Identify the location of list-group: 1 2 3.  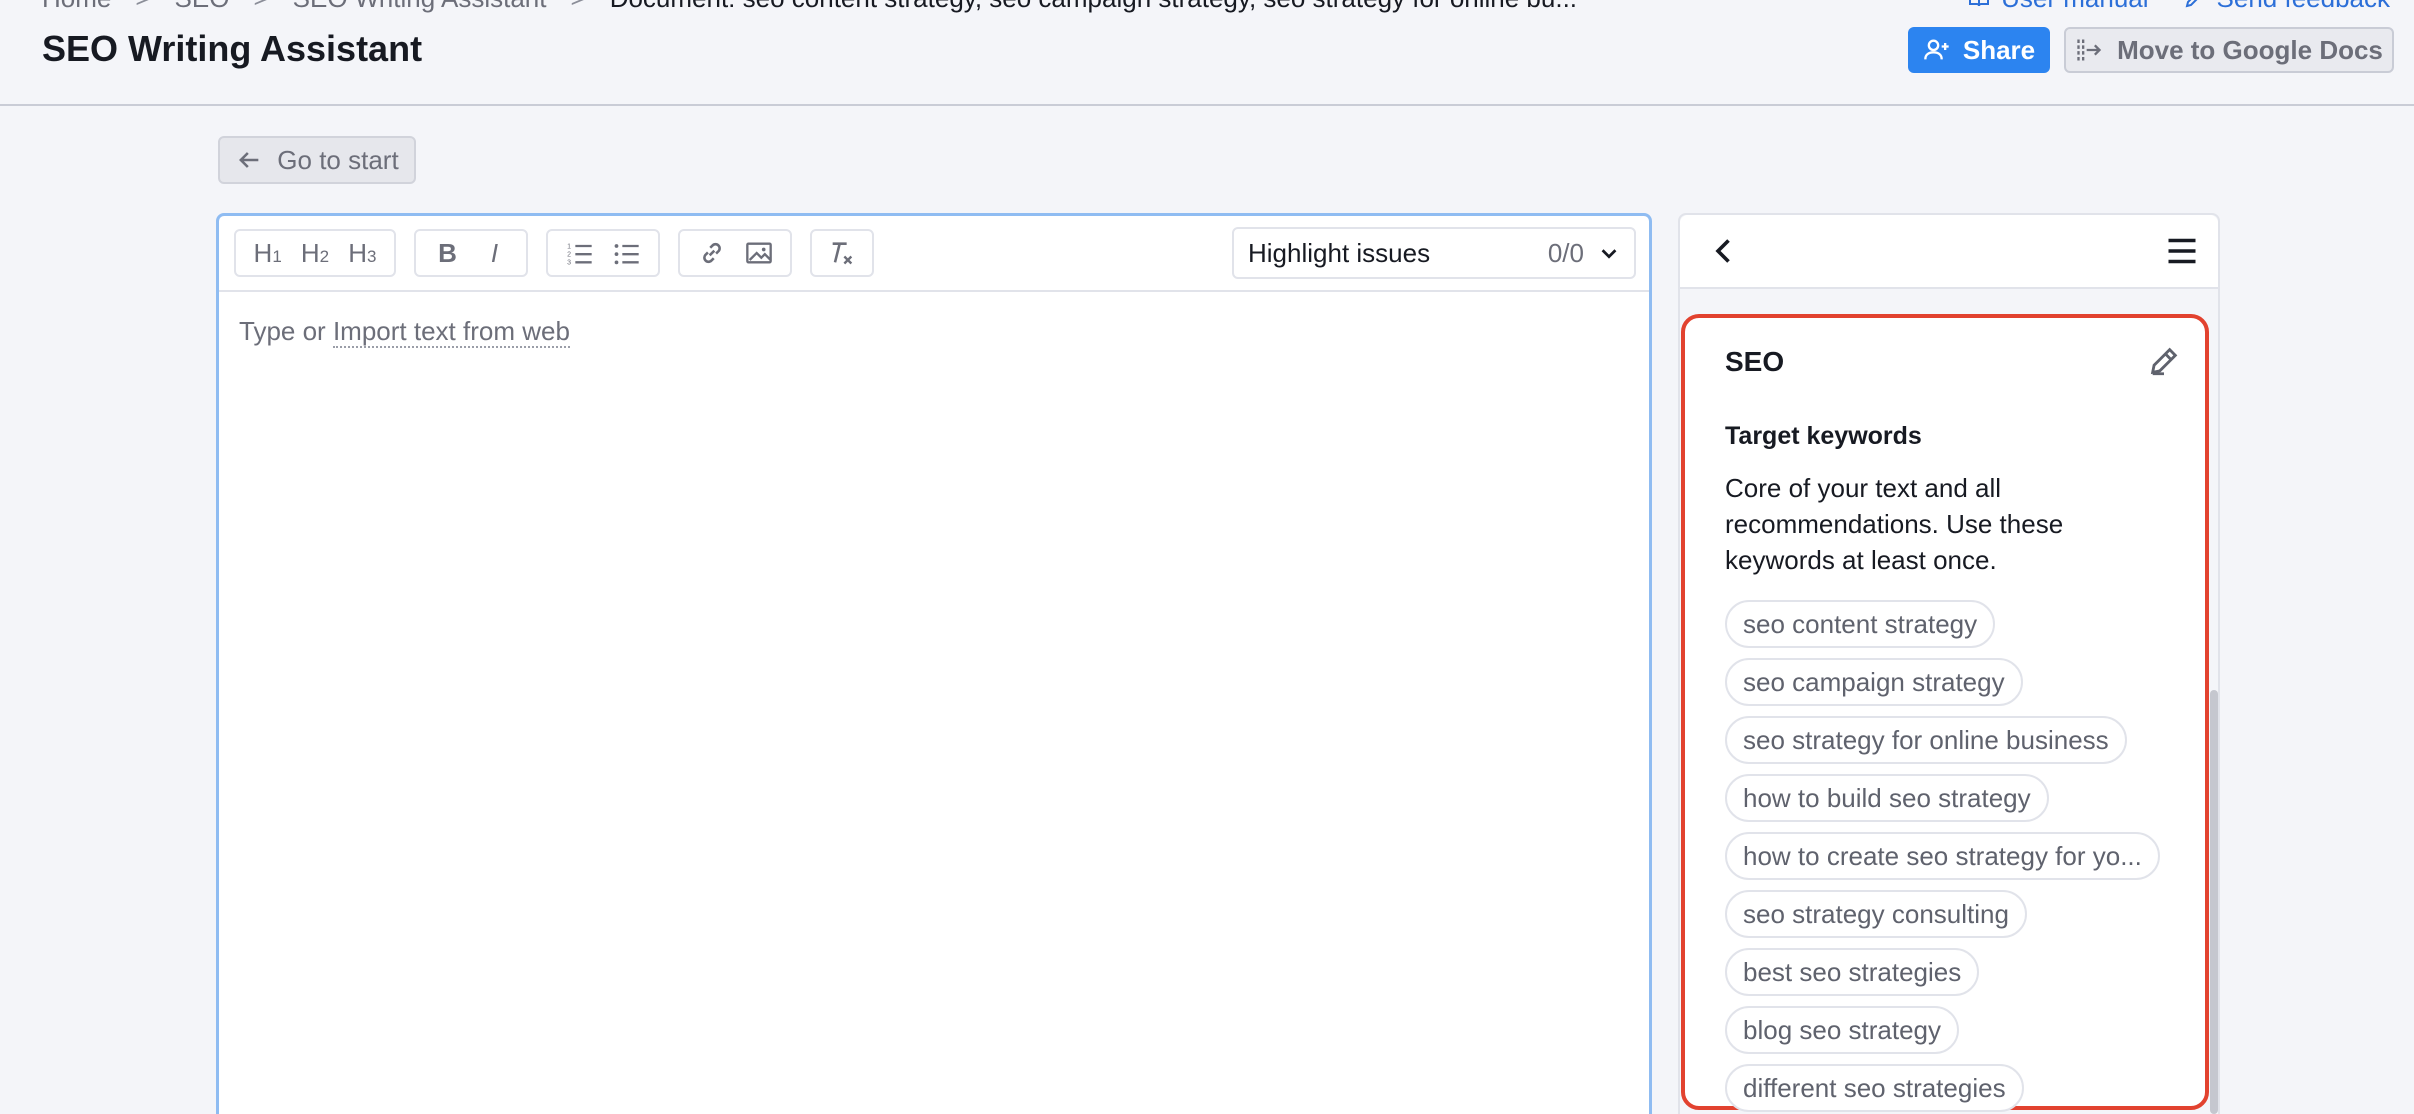
(603, 253).